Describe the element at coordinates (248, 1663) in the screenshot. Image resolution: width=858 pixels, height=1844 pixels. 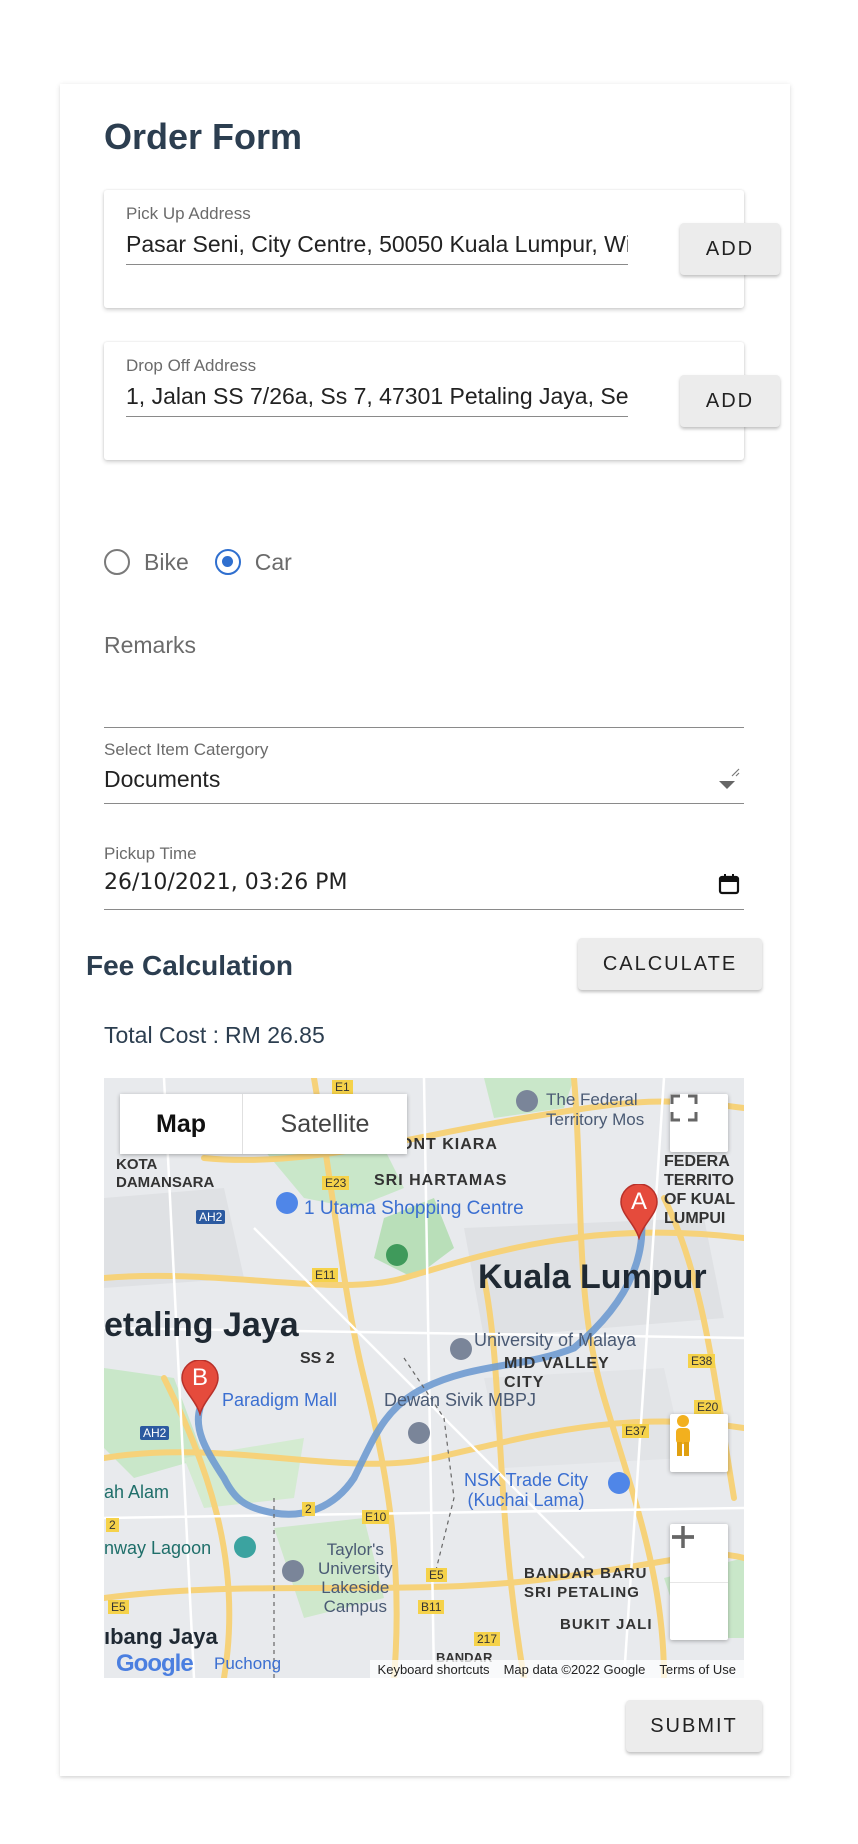
I see `map-label-puchong: Puchong` at that location.